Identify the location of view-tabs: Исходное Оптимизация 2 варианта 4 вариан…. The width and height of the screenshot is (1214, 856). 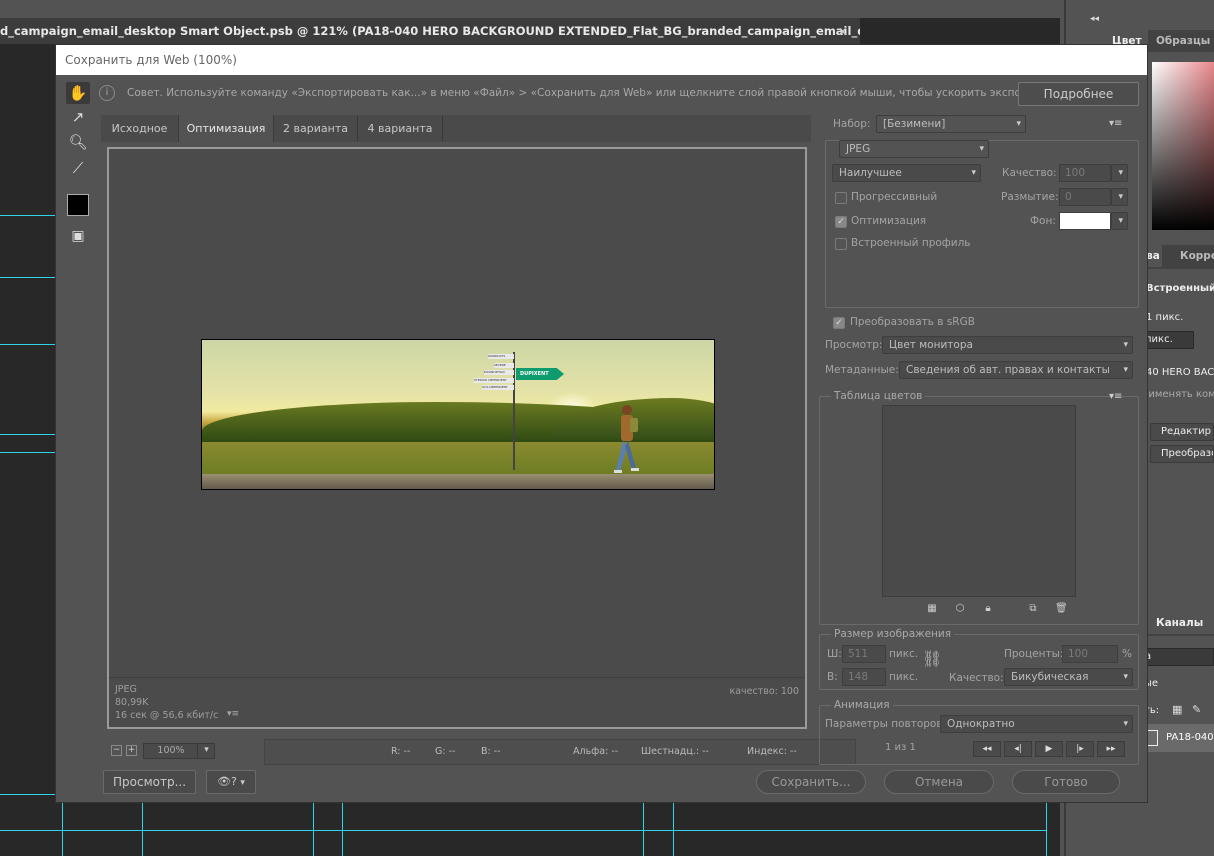
(456, 128).